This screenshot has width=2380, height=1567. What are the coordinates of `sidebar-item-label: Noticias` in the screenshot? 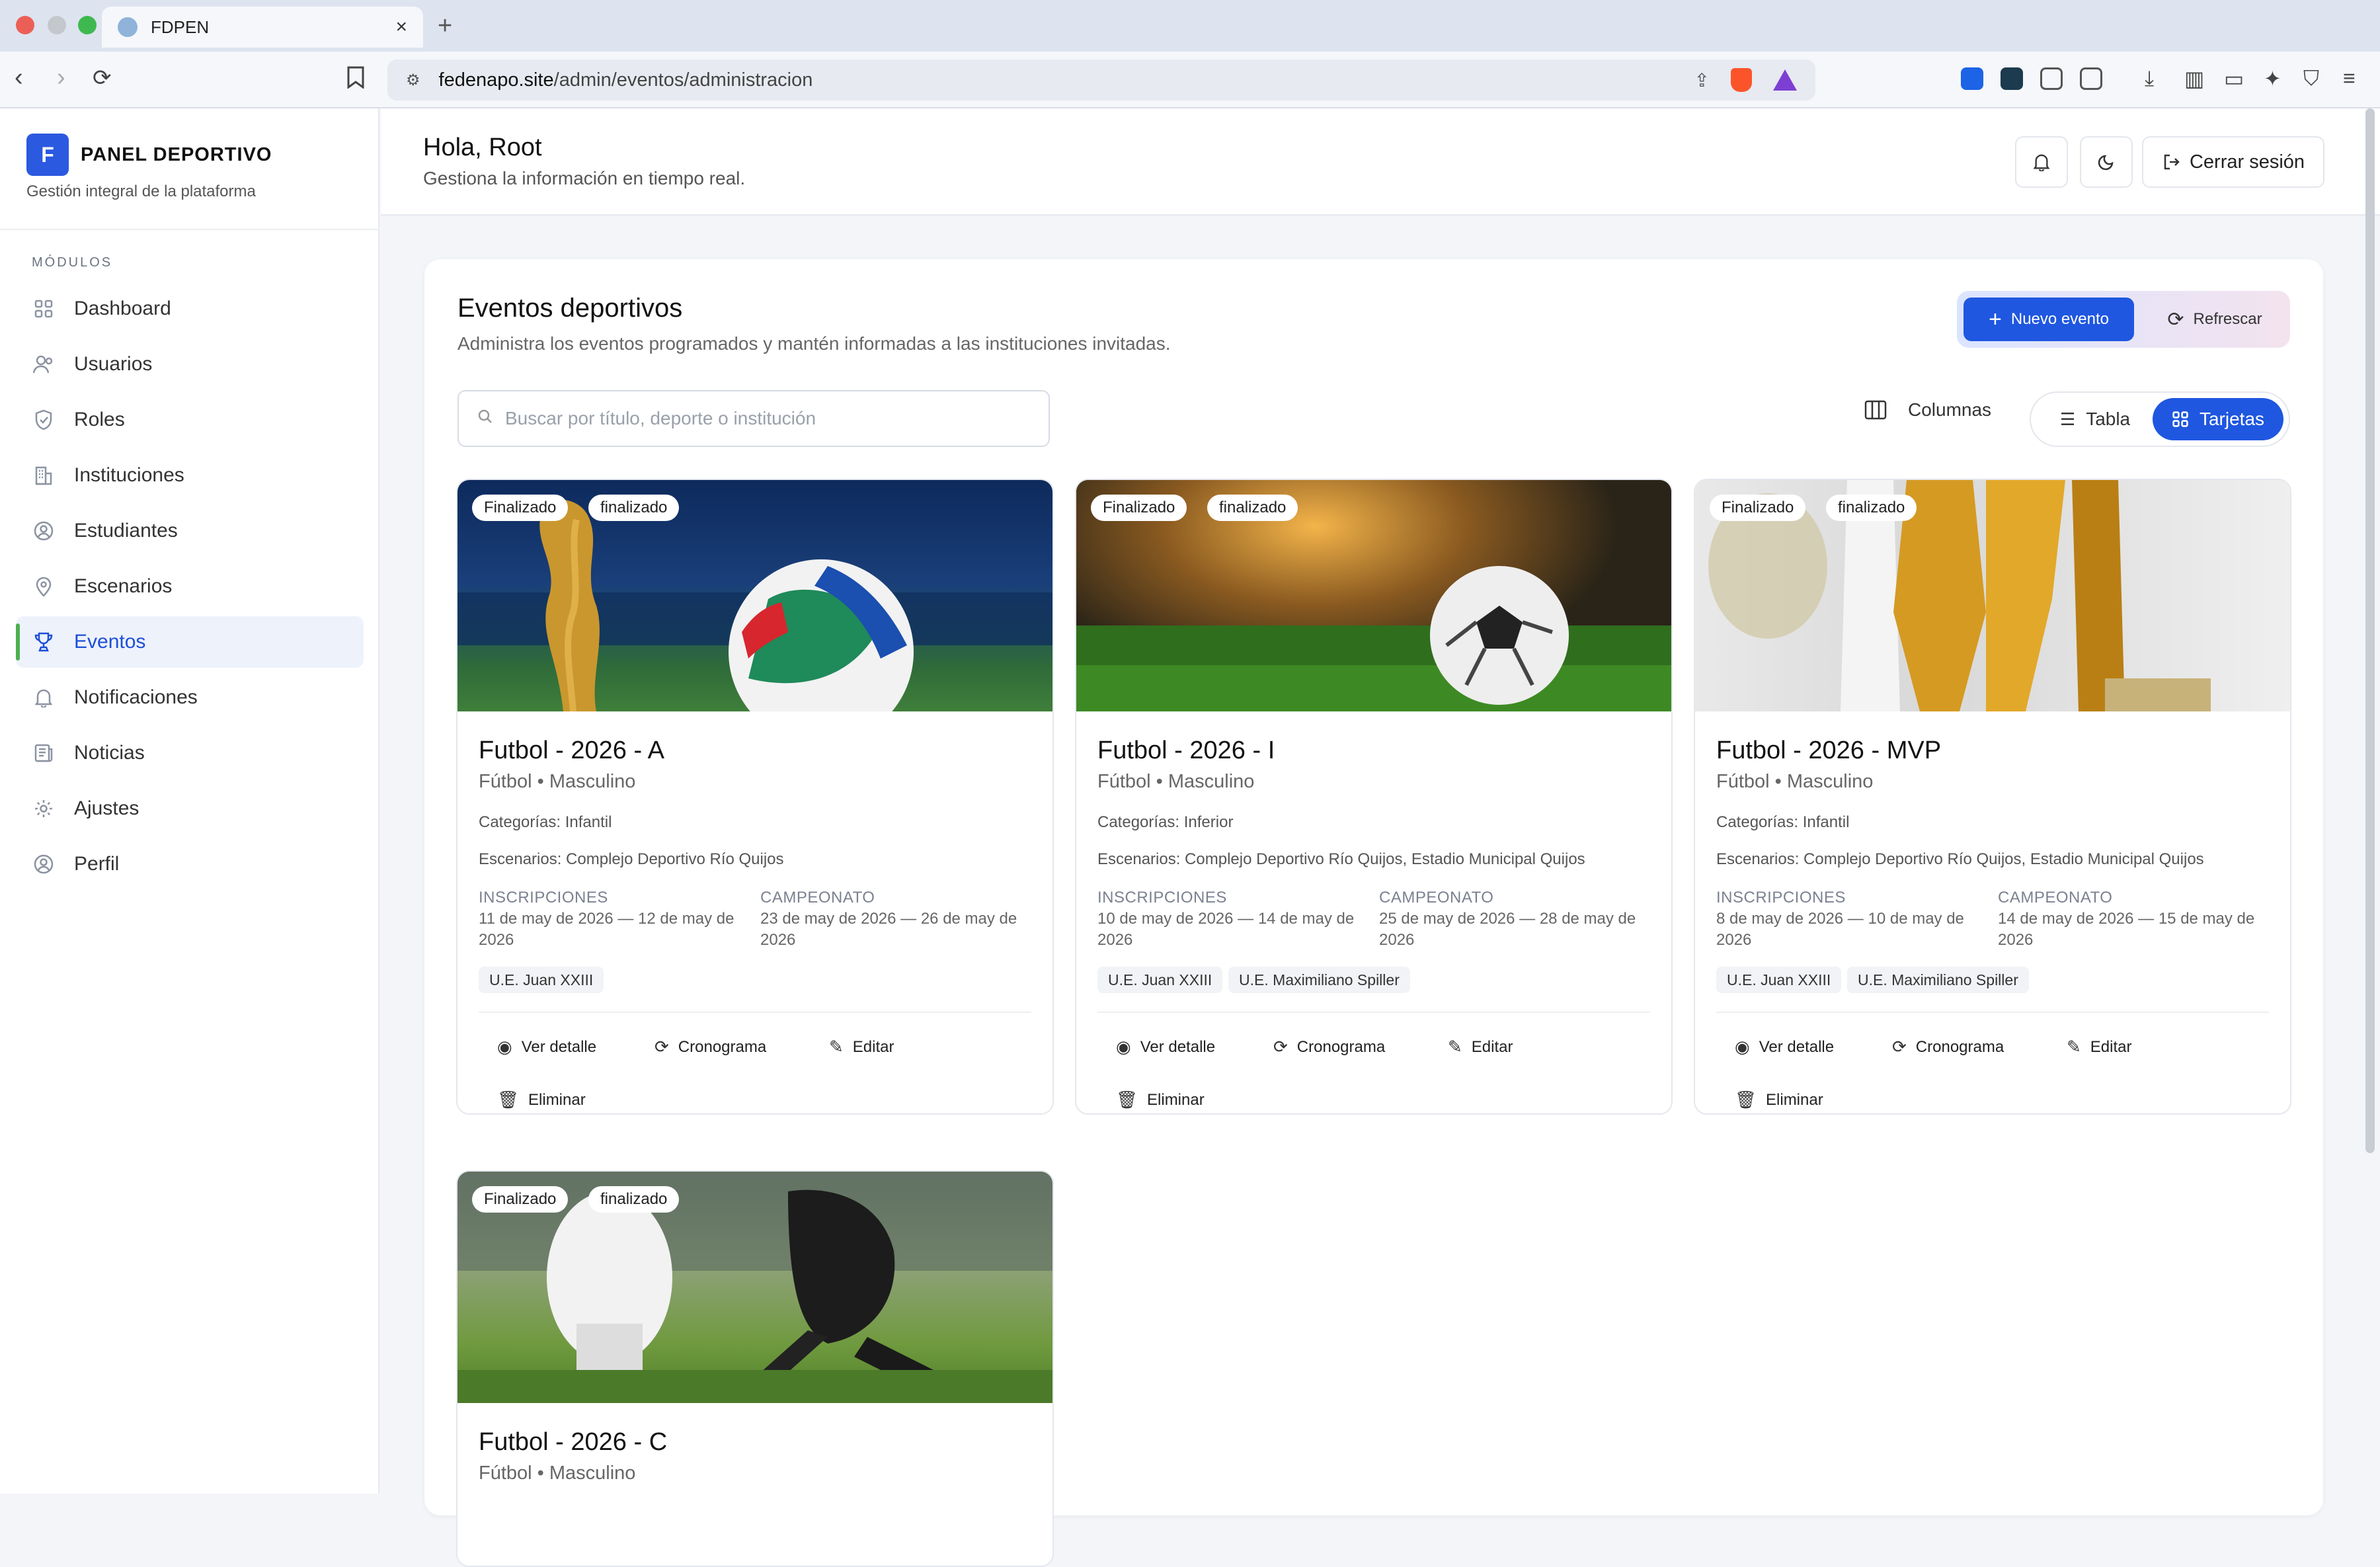 It's located at (109, 753).